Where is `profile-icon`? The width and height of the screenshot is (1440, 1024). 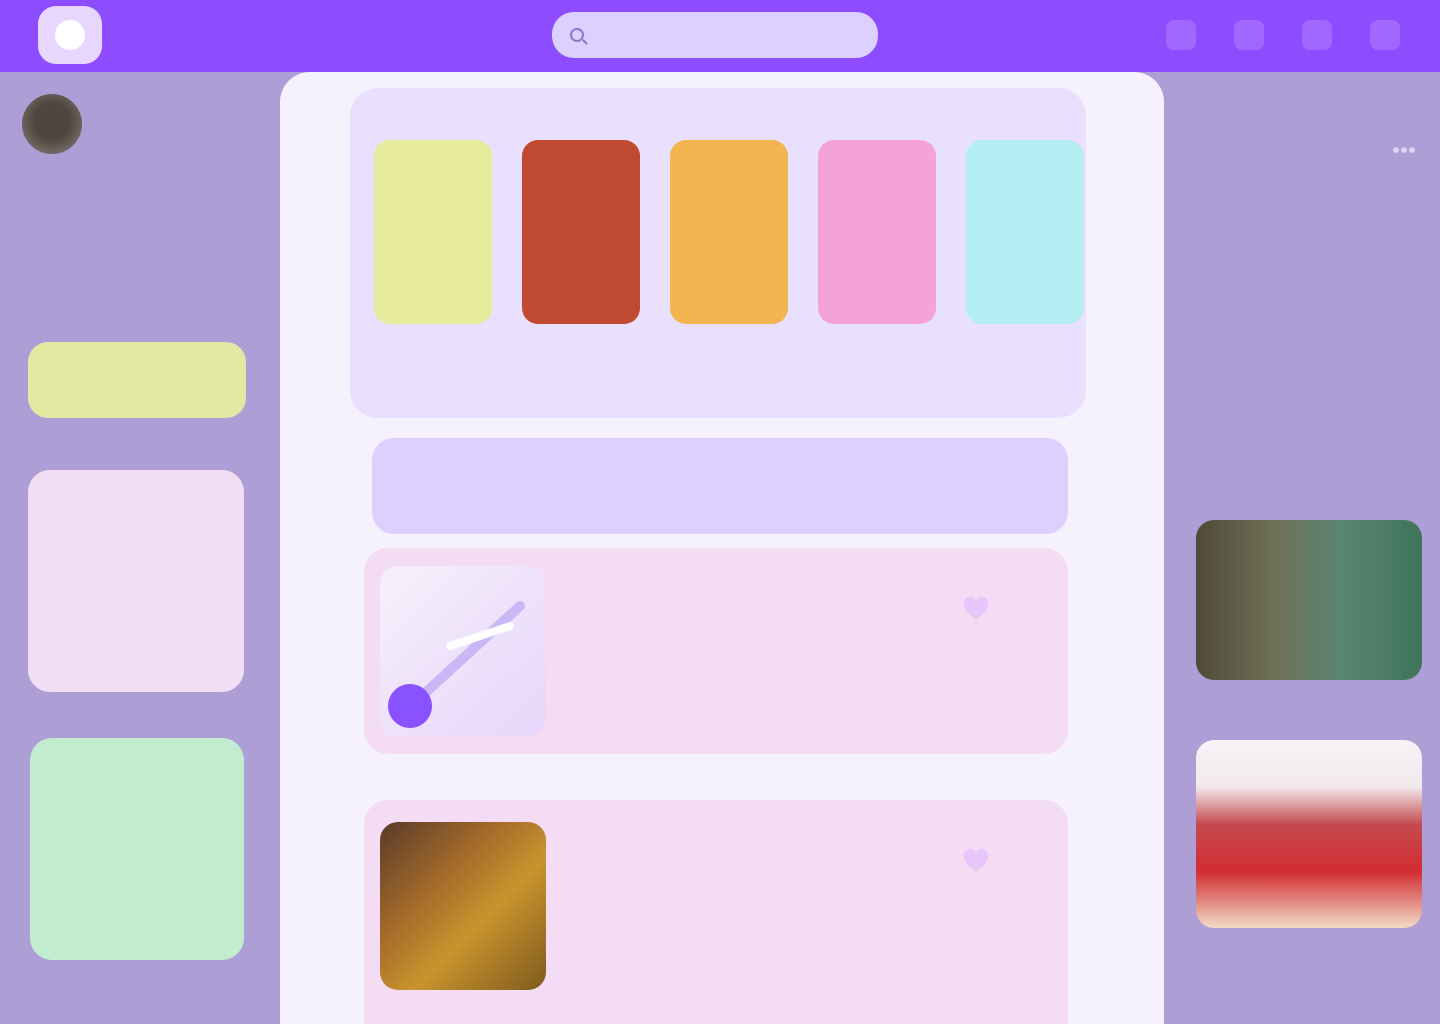 profile-icon is located at coordinates (1385, 35).